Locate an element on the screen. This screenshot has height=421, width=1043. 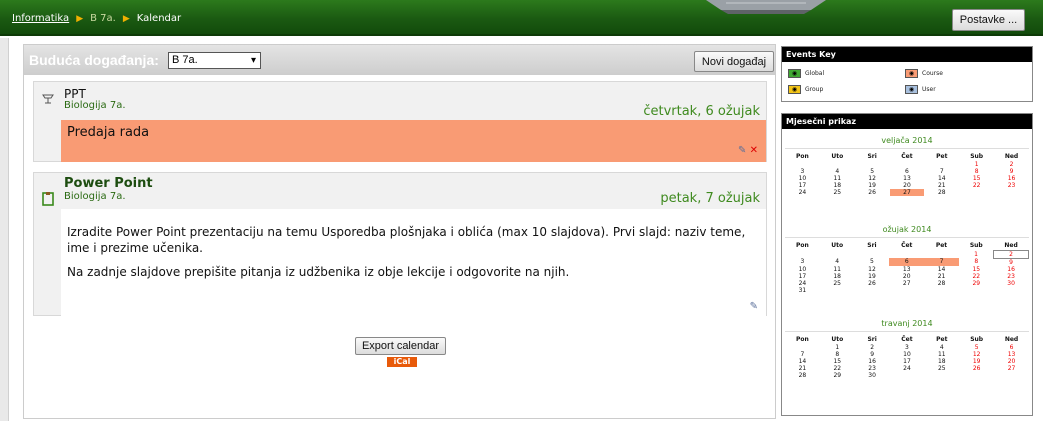
export-calendar-button: Export calendar is located at coordinates (400, 346).